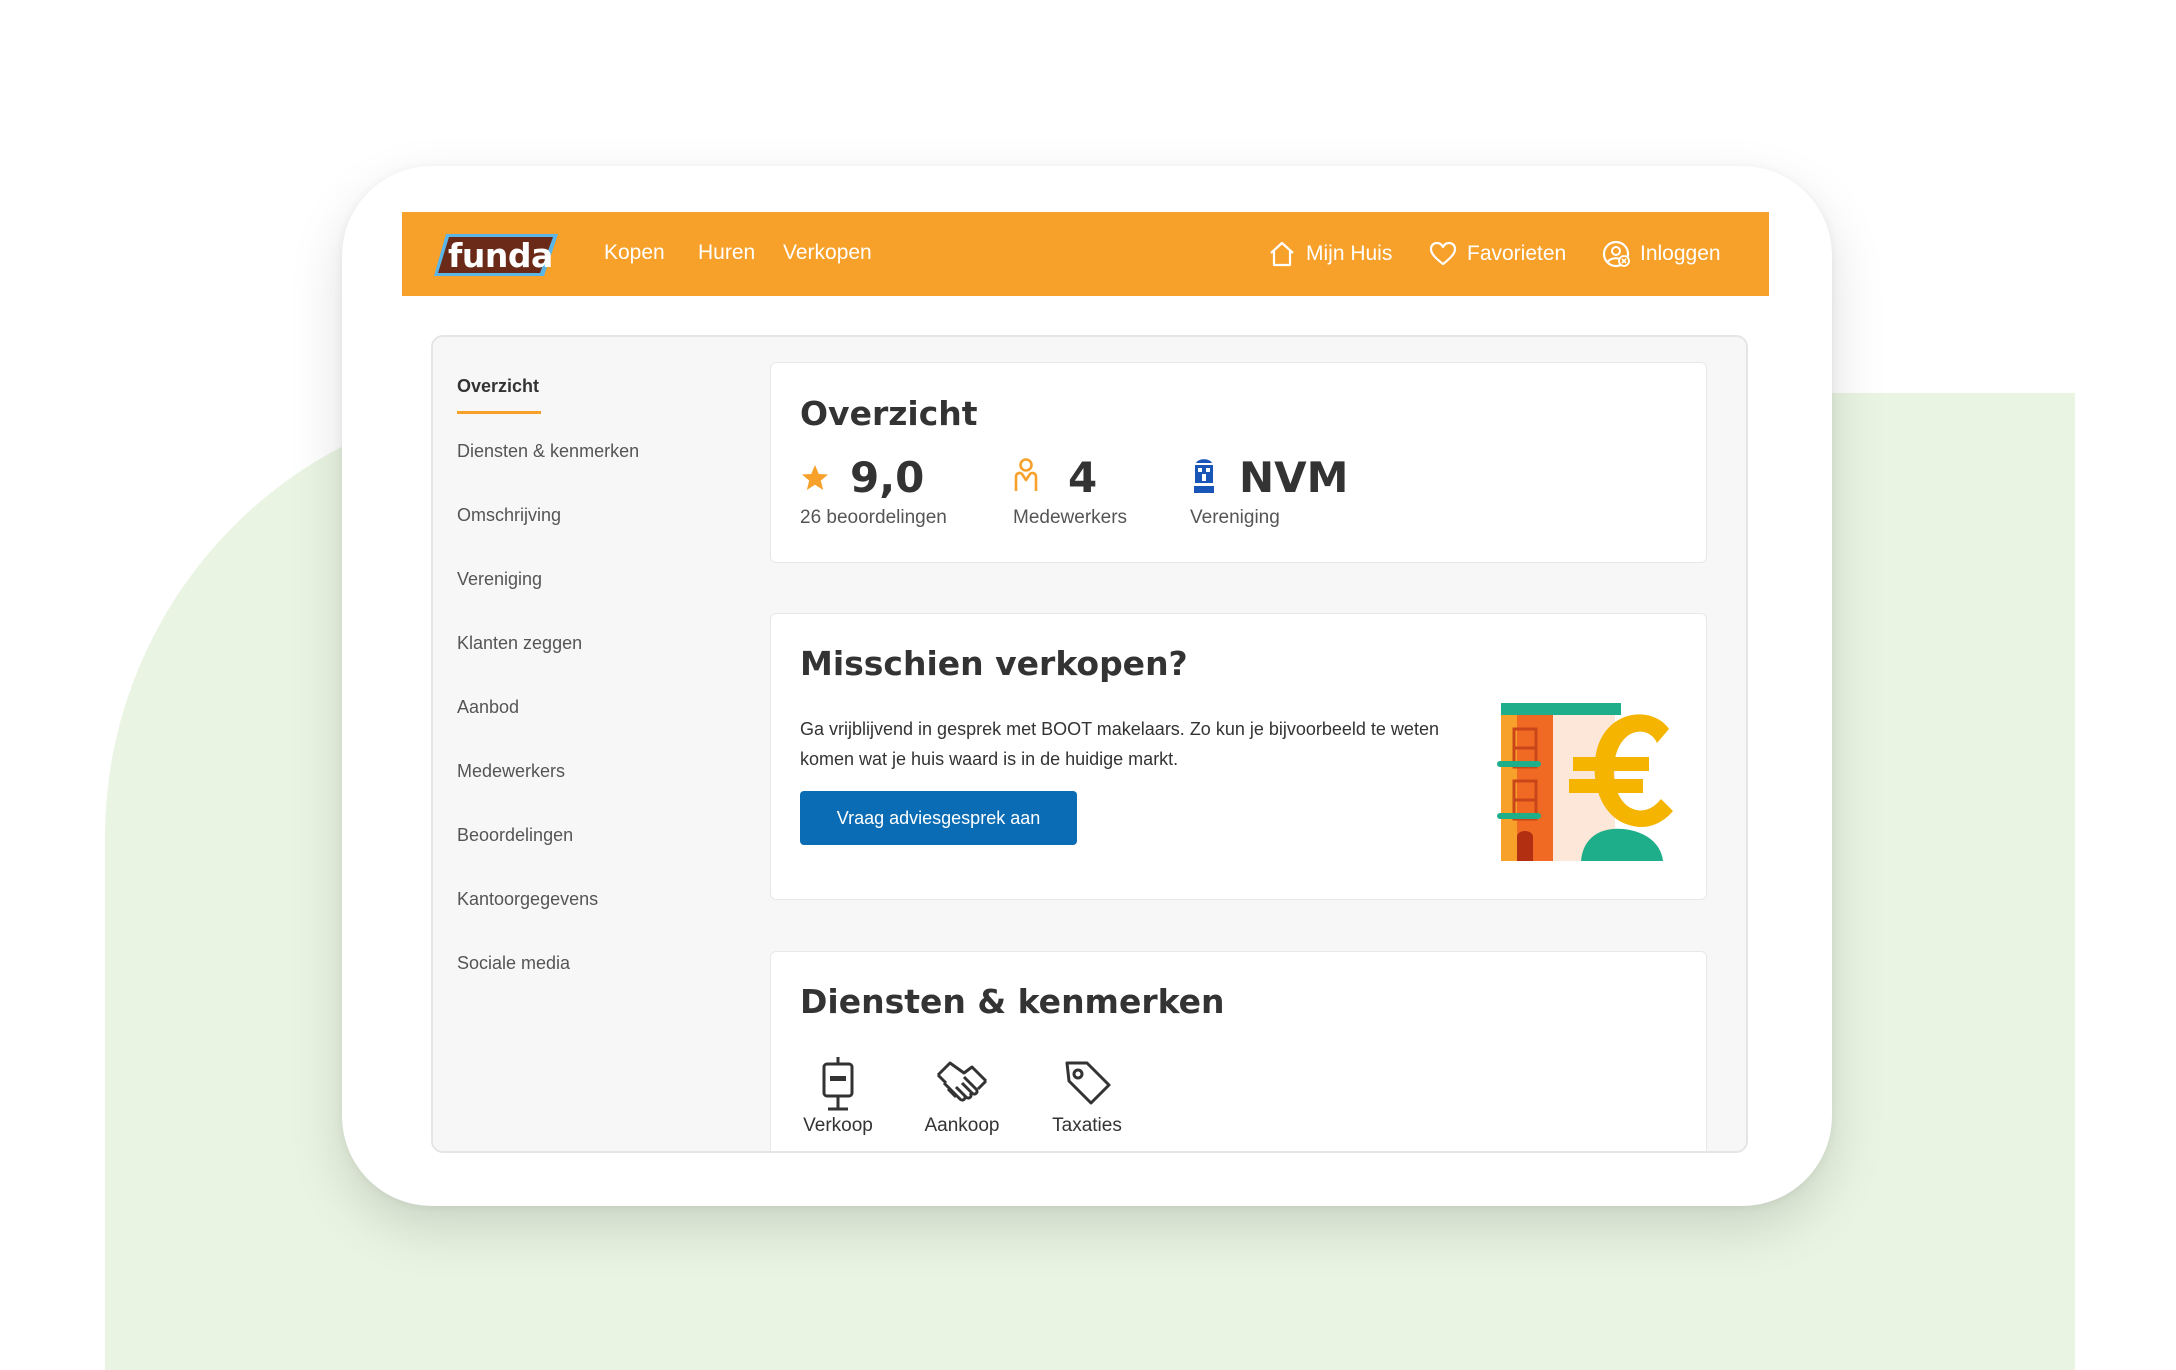 This screenshot has width=2176, height=1370. I want to click on association-label: Vereniging, so click(1235, 517).